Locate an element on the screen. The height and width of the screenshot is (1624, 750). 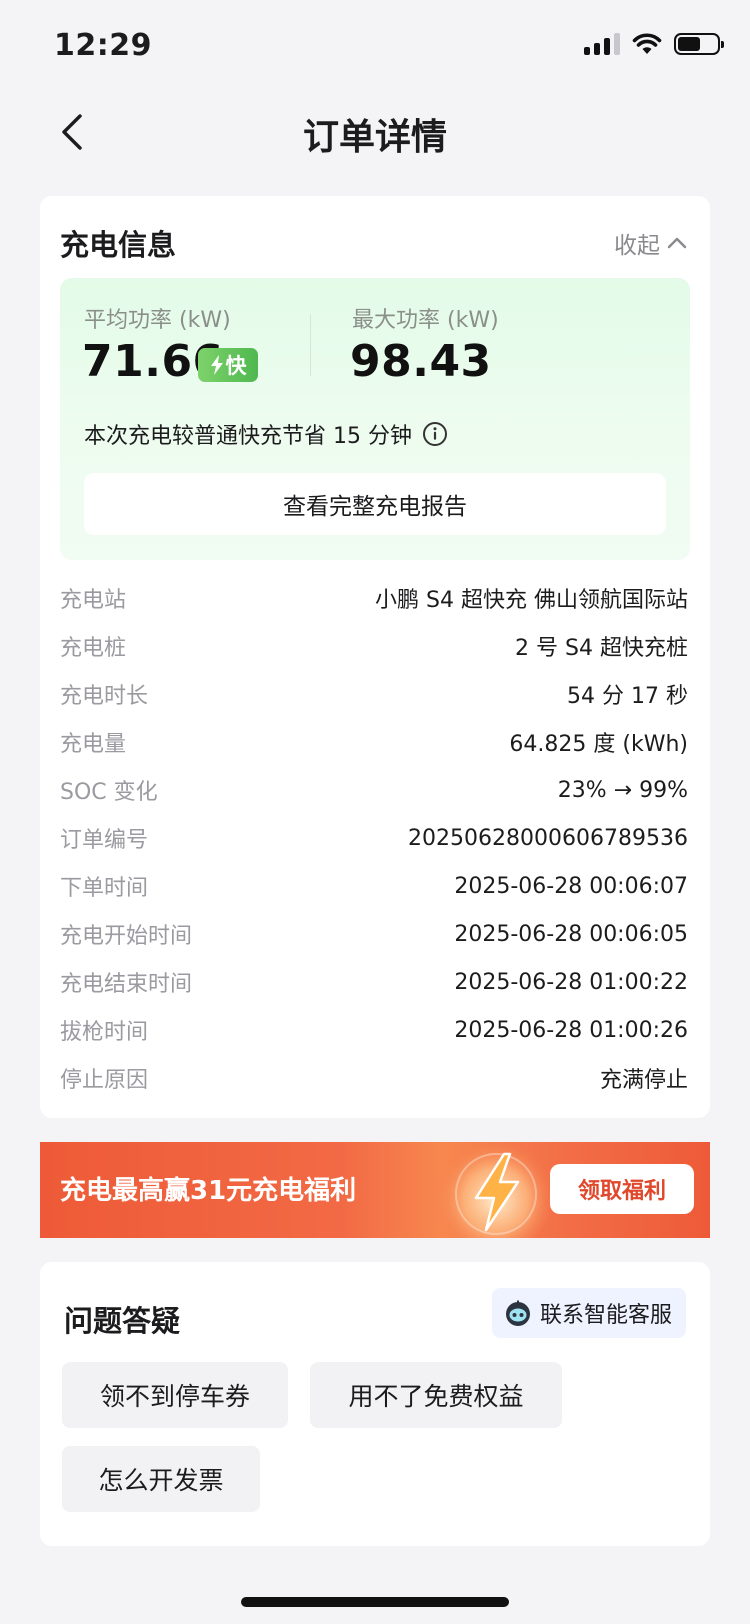
faq-title: 问题答疑 is located at coordinates (122, 1321).